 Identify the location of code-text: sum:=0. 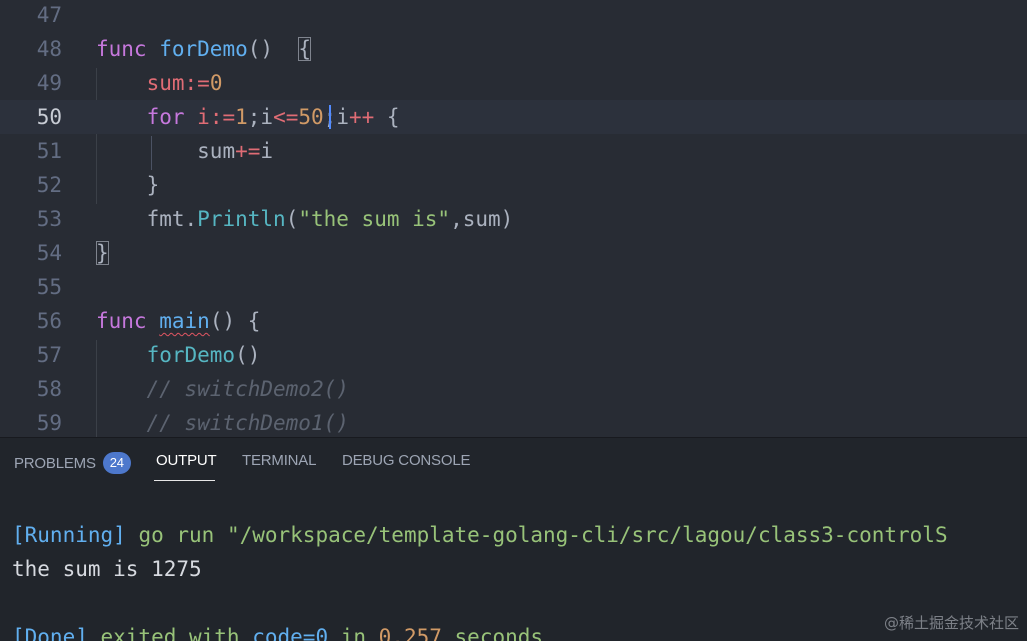
(159, 83).